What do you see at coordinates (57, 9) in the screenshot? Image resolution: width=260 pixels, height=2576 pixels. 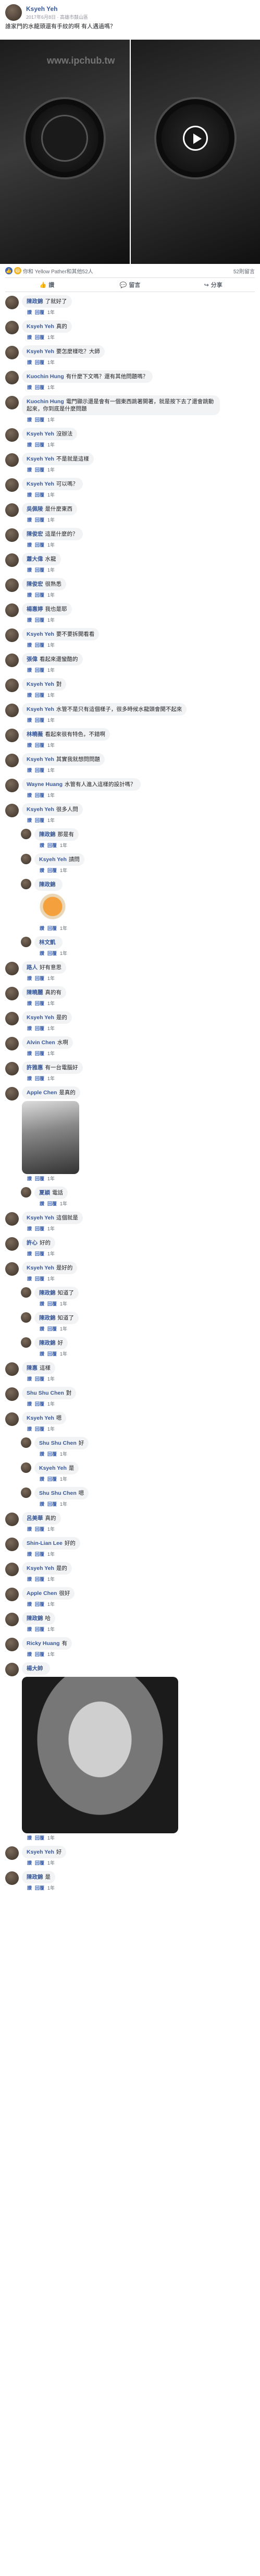 I see `post-author: Ksyeh Yeh` at bounding box center [57, 9].